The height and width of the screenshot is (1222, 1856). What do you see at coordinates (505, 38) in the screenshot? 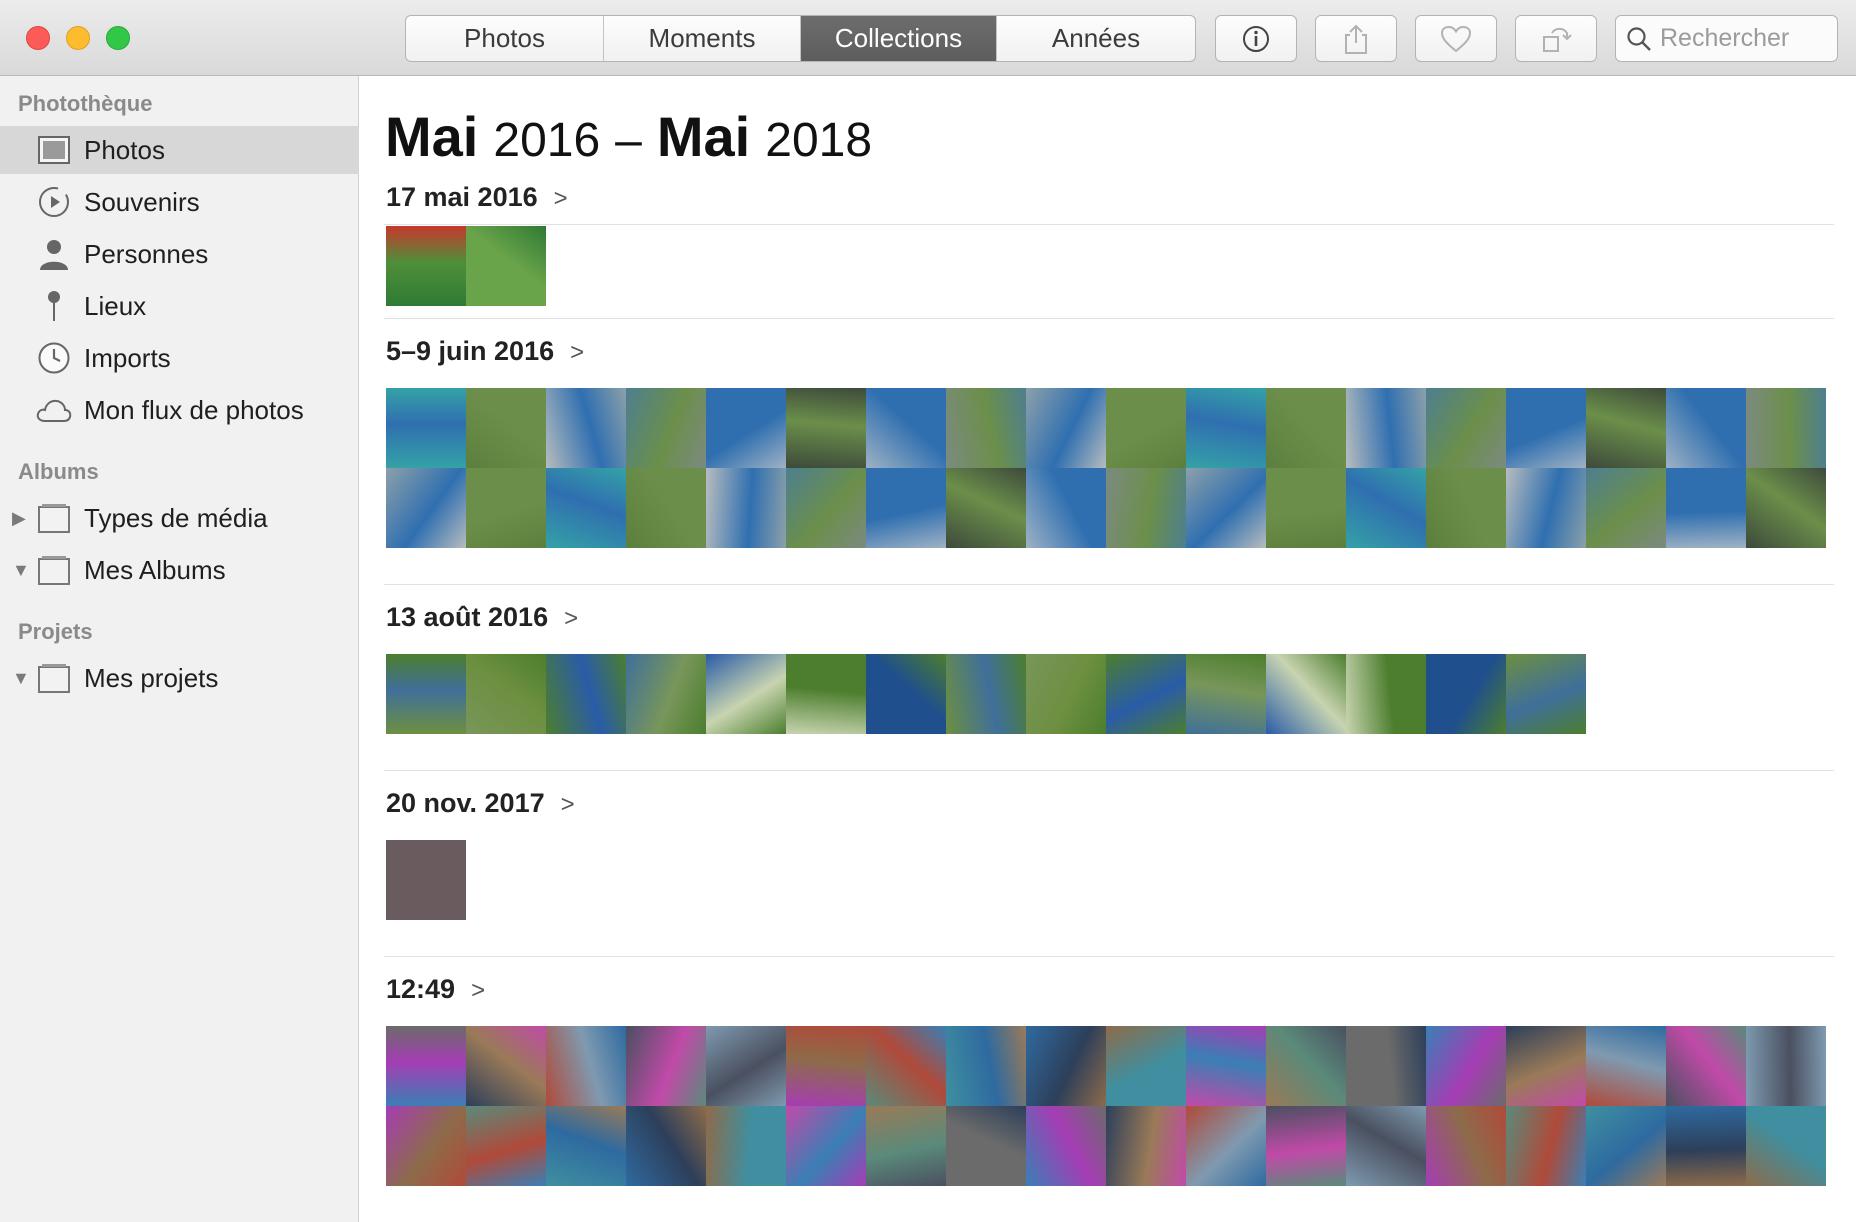
I see `tab-photos: Photos` at bounding box center [505, 38].